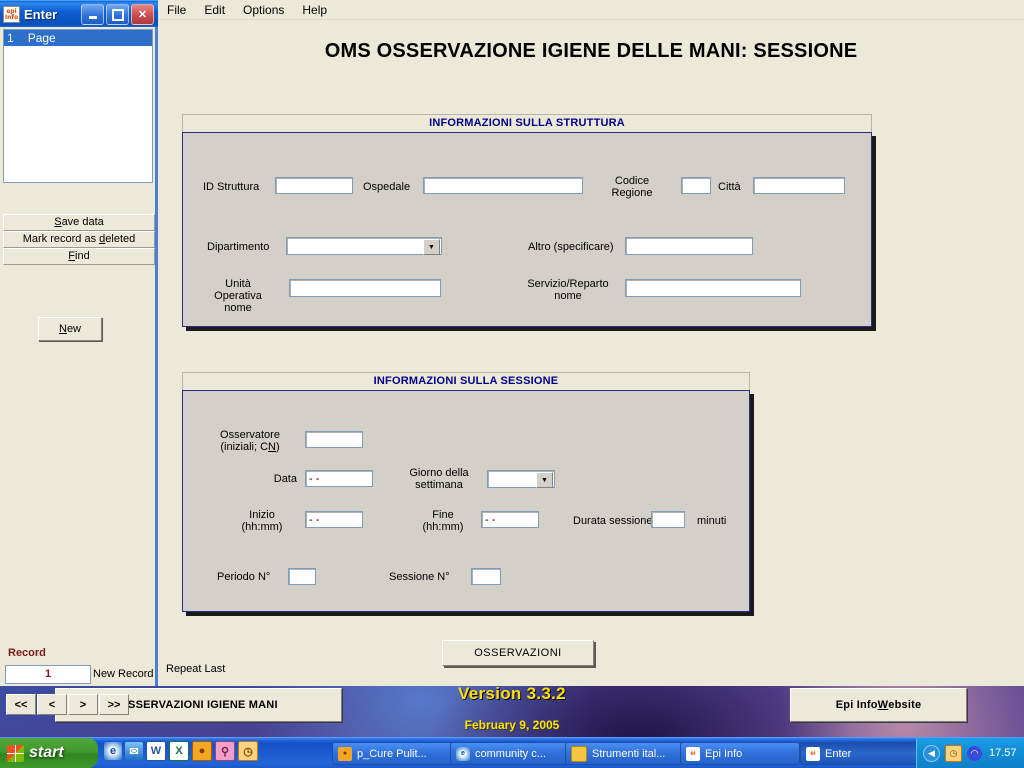  I want to click on clock2-icon: ◷, so click(248, 751).